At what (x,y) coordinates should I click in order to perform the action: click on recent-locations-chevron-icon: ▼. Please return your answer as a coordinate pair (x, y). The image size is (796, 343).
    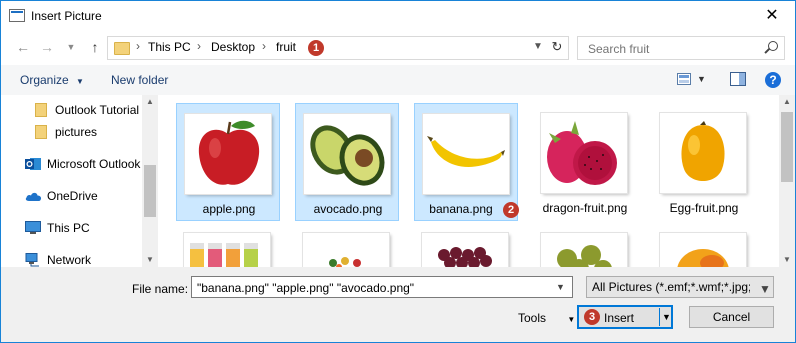
    Looking at the image, I should click on (71, 47).